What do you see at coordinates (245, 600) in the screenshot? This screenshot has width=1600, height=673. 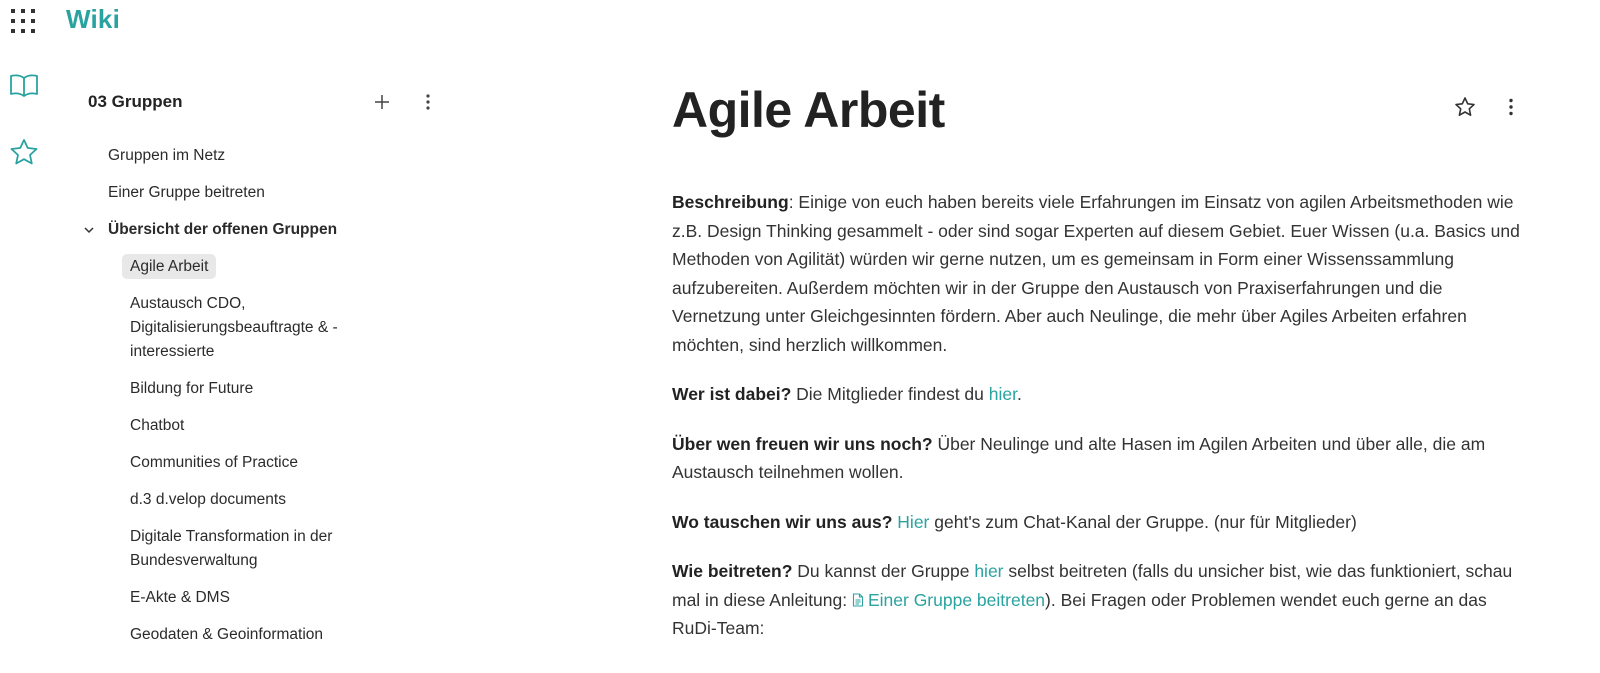 I see `tree-item-e-akte-dms: E-Akte & DMS` at bounding box center [245, 600].